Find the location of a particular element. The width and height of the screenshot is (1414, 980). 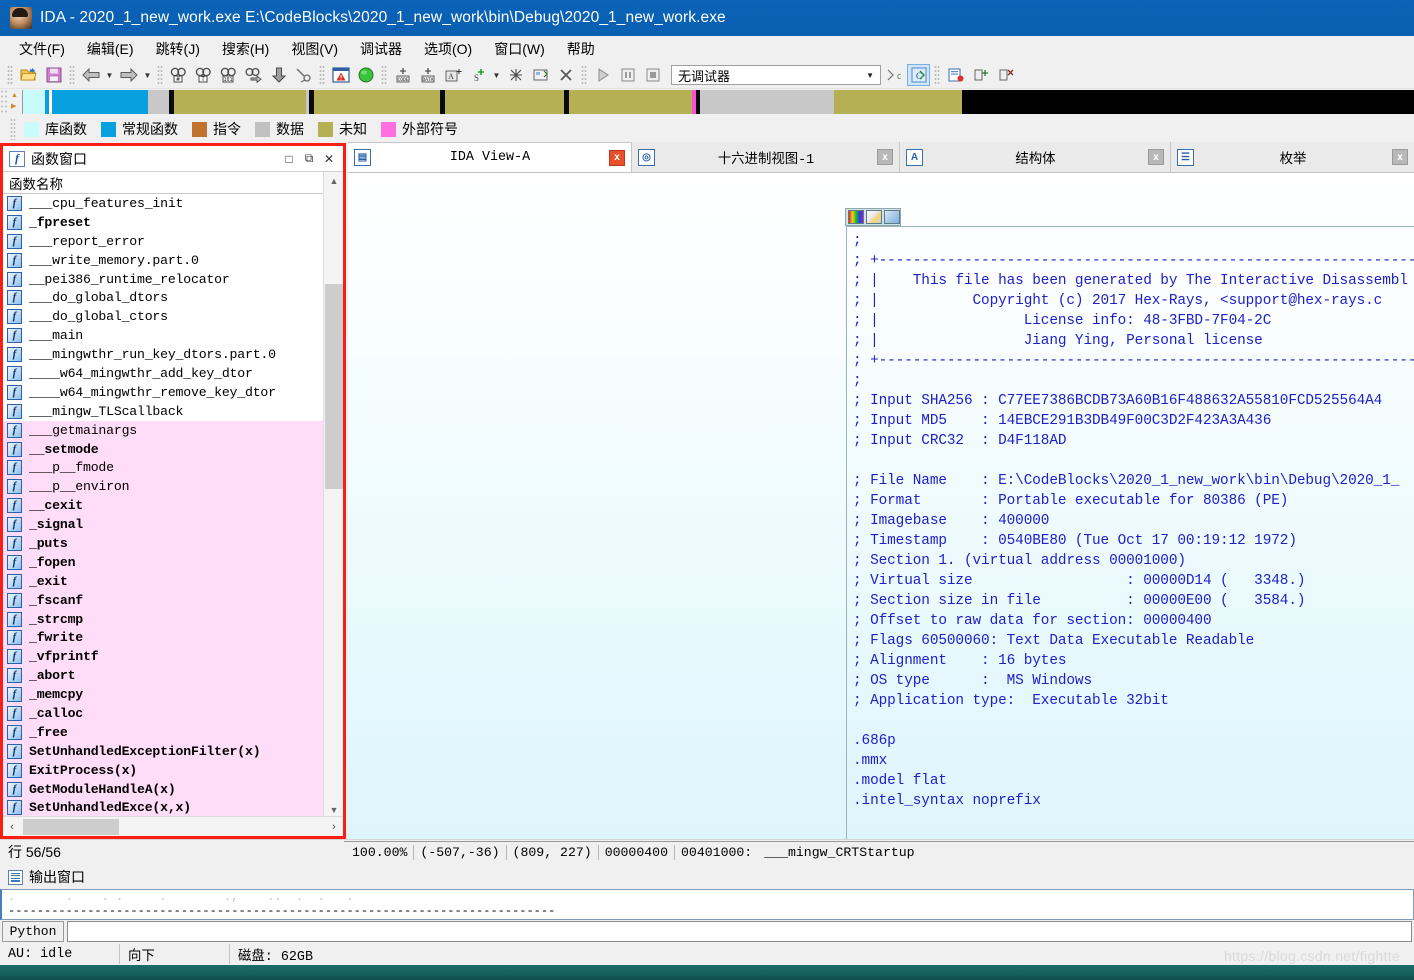

restore-button: ⧉ is located at coordinates (309, 159).